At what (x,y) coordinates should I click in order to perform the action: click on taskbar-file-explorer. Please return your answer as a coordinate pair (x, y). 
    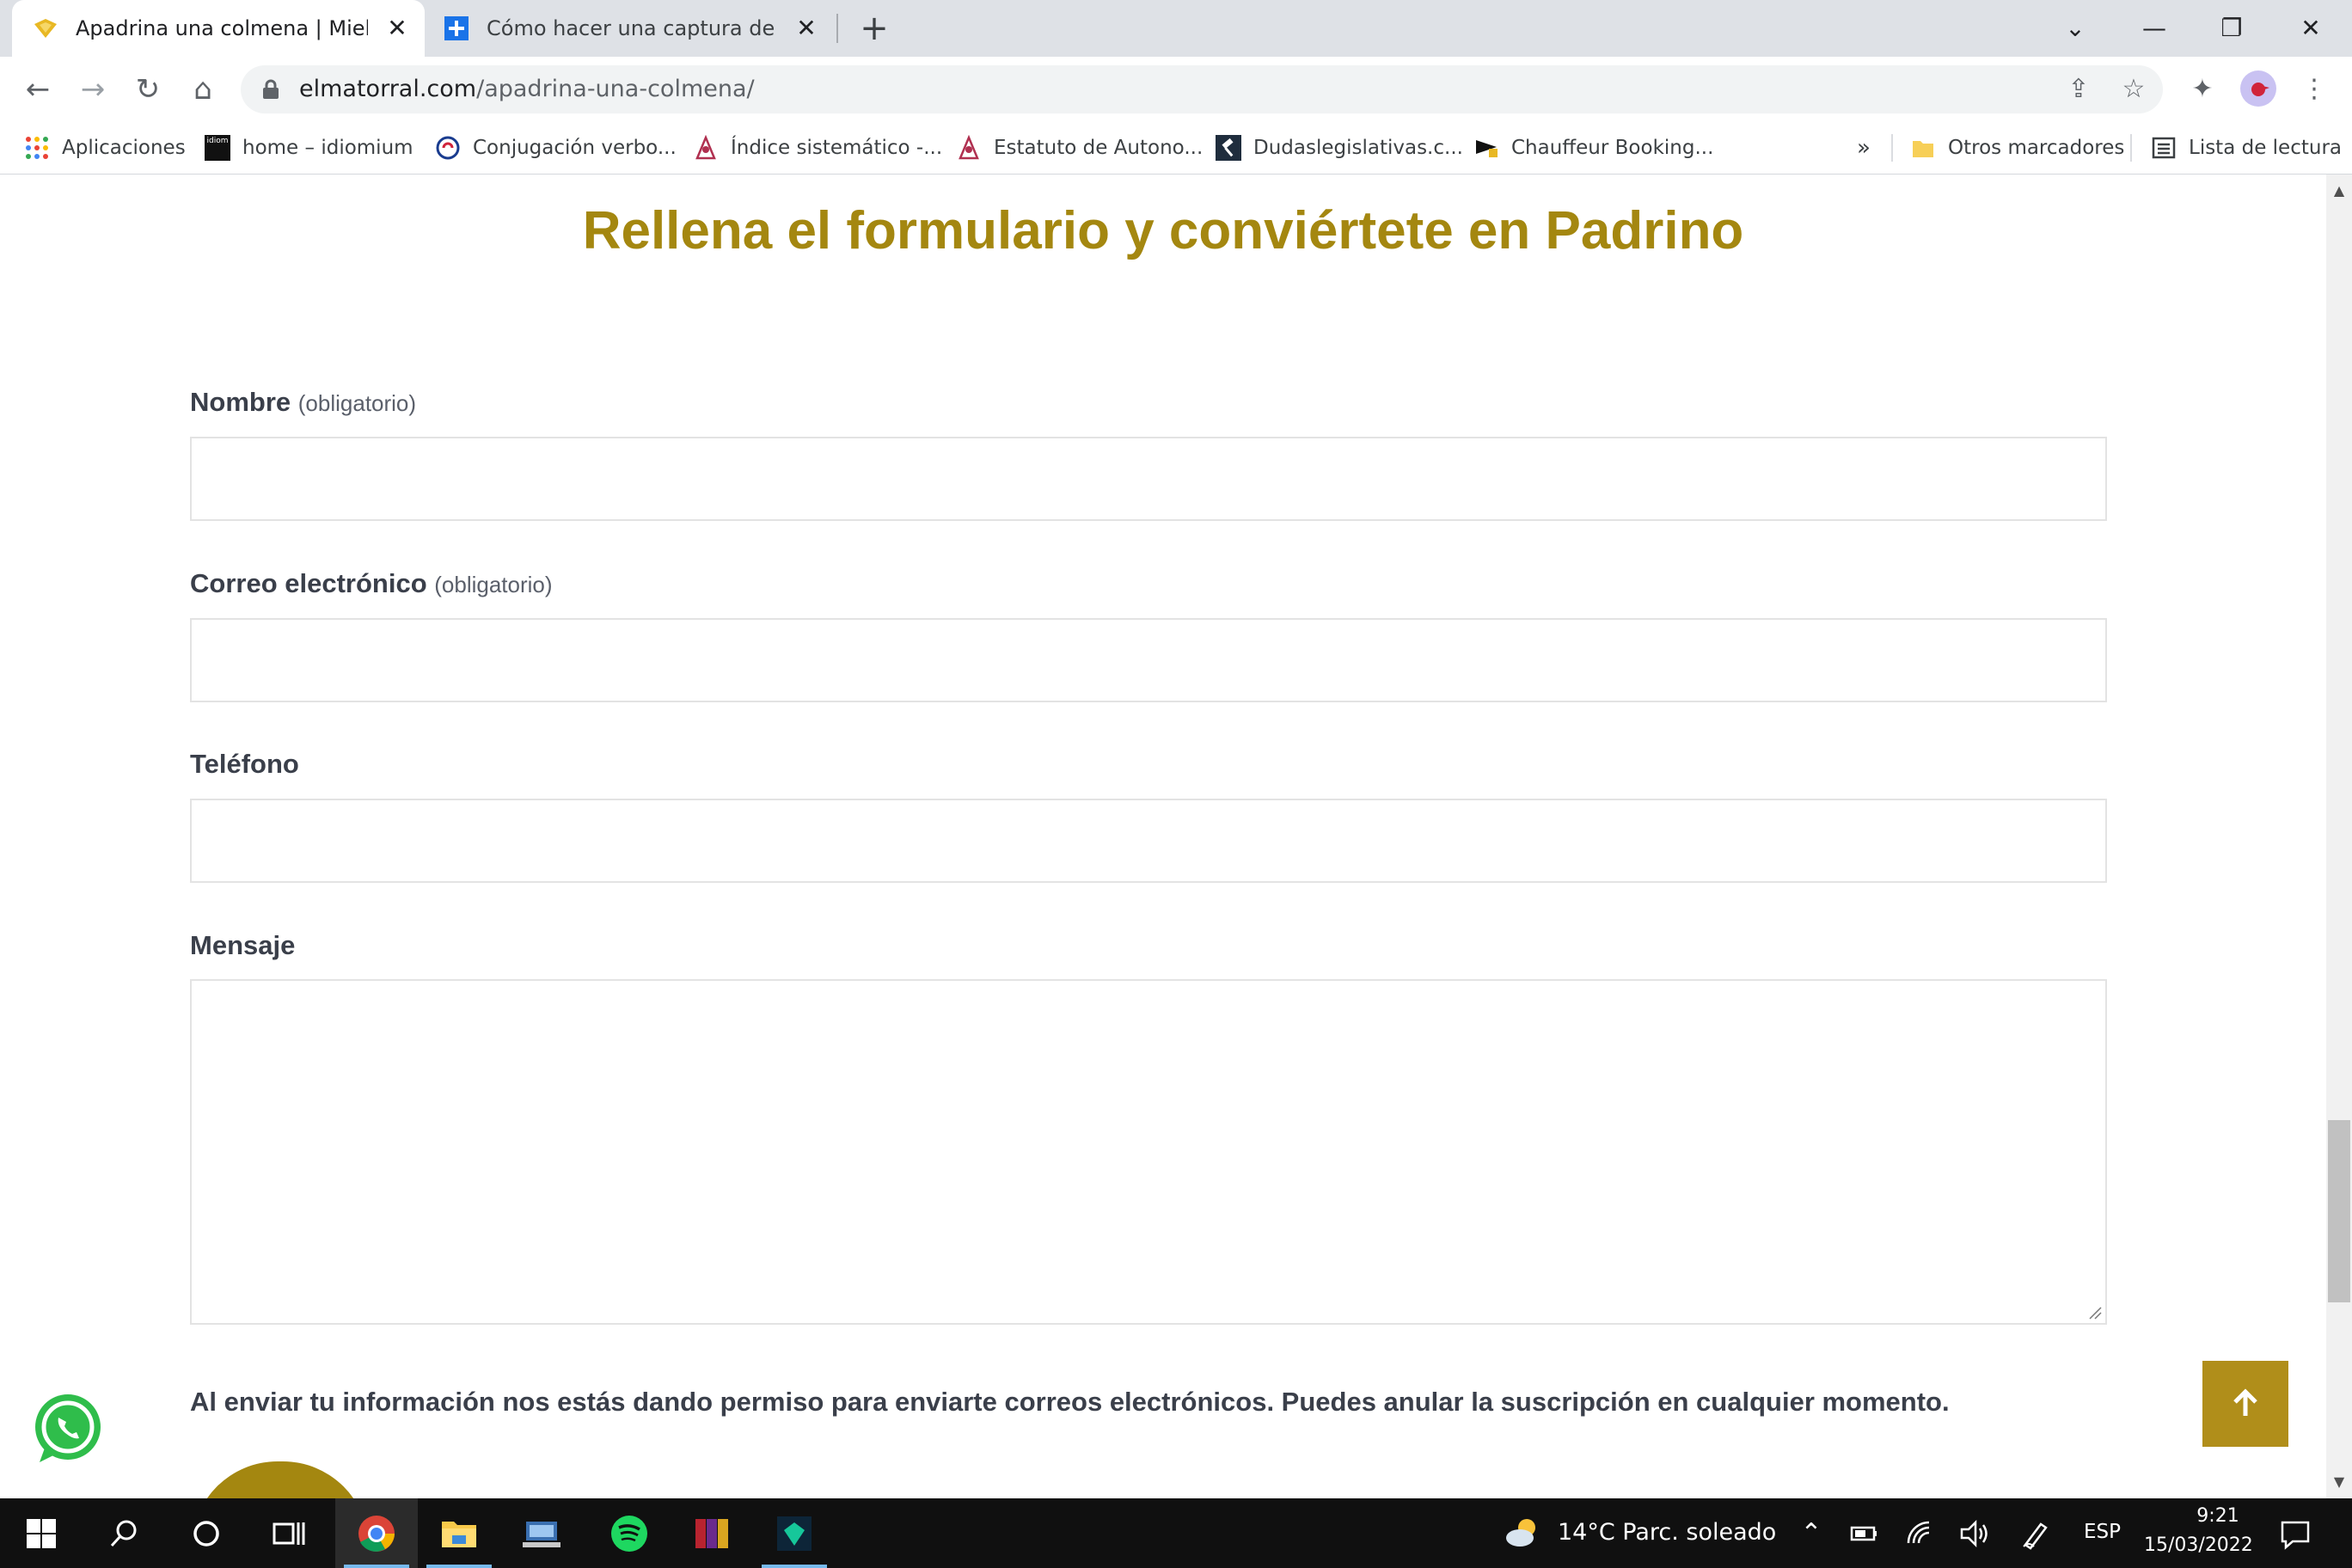
    Looking at the image, I should click on (459, 1533).